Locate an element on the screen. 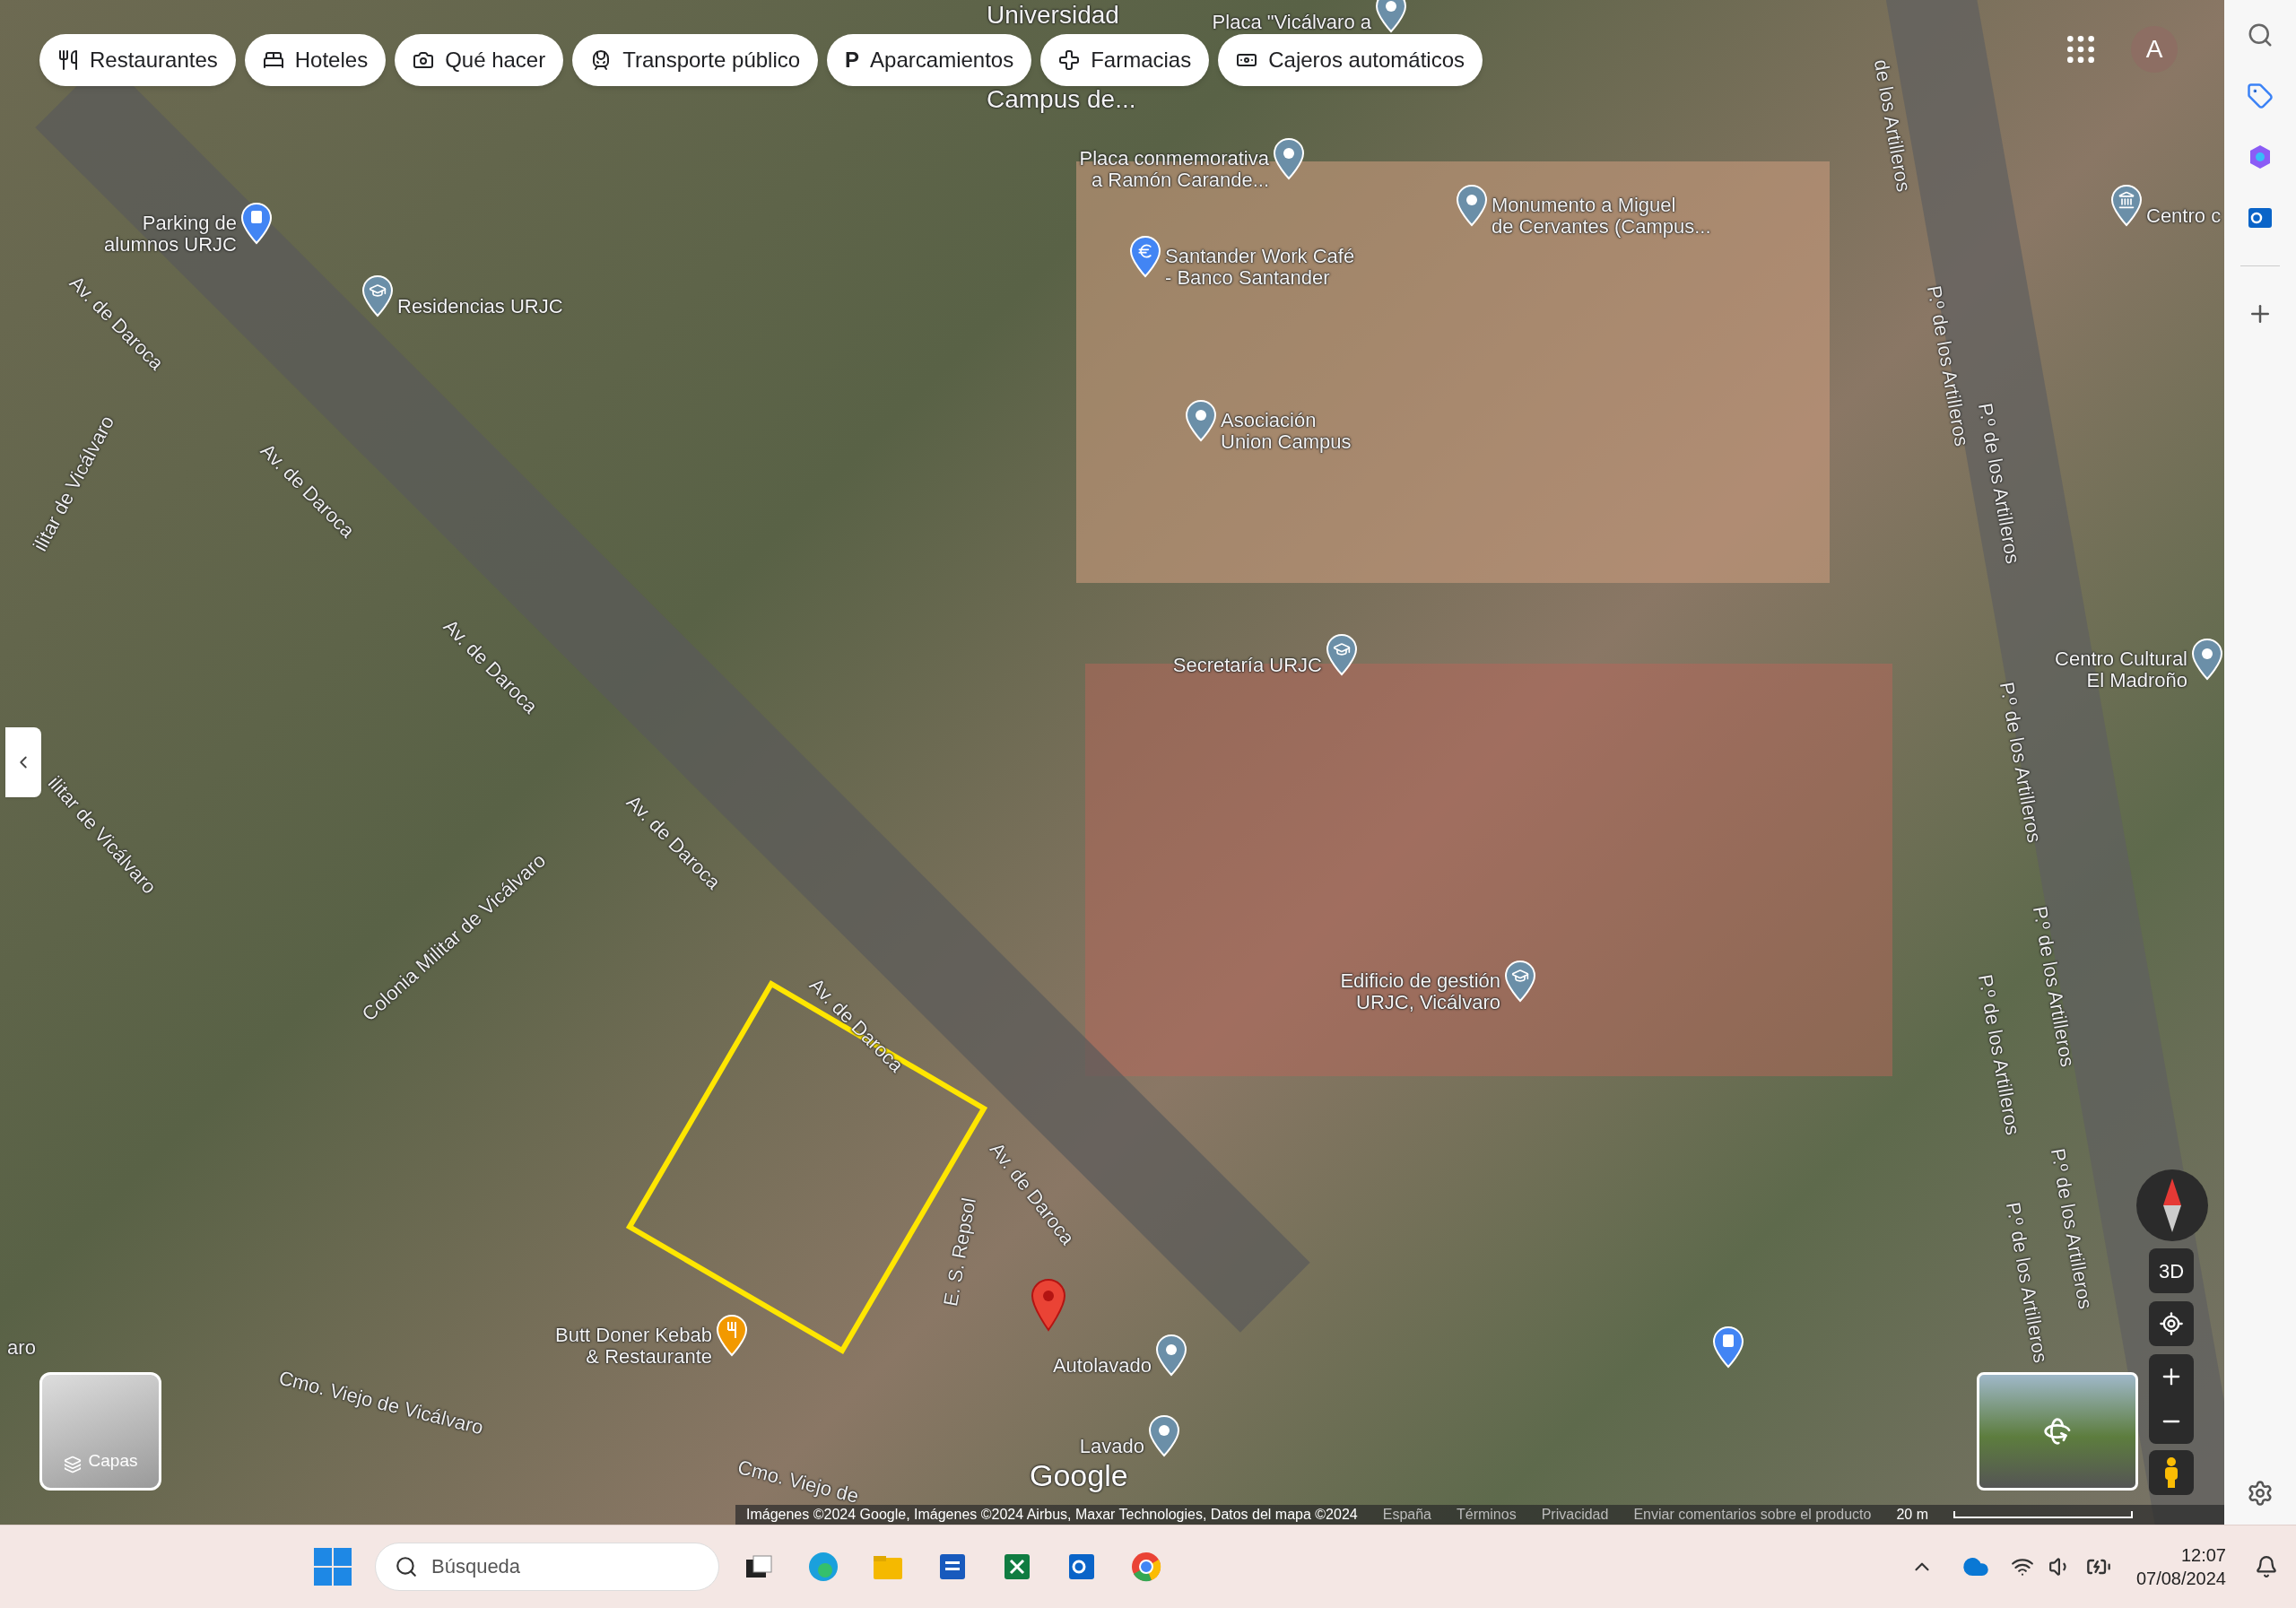  my-location-button is located at coordinates (2171, 1324).